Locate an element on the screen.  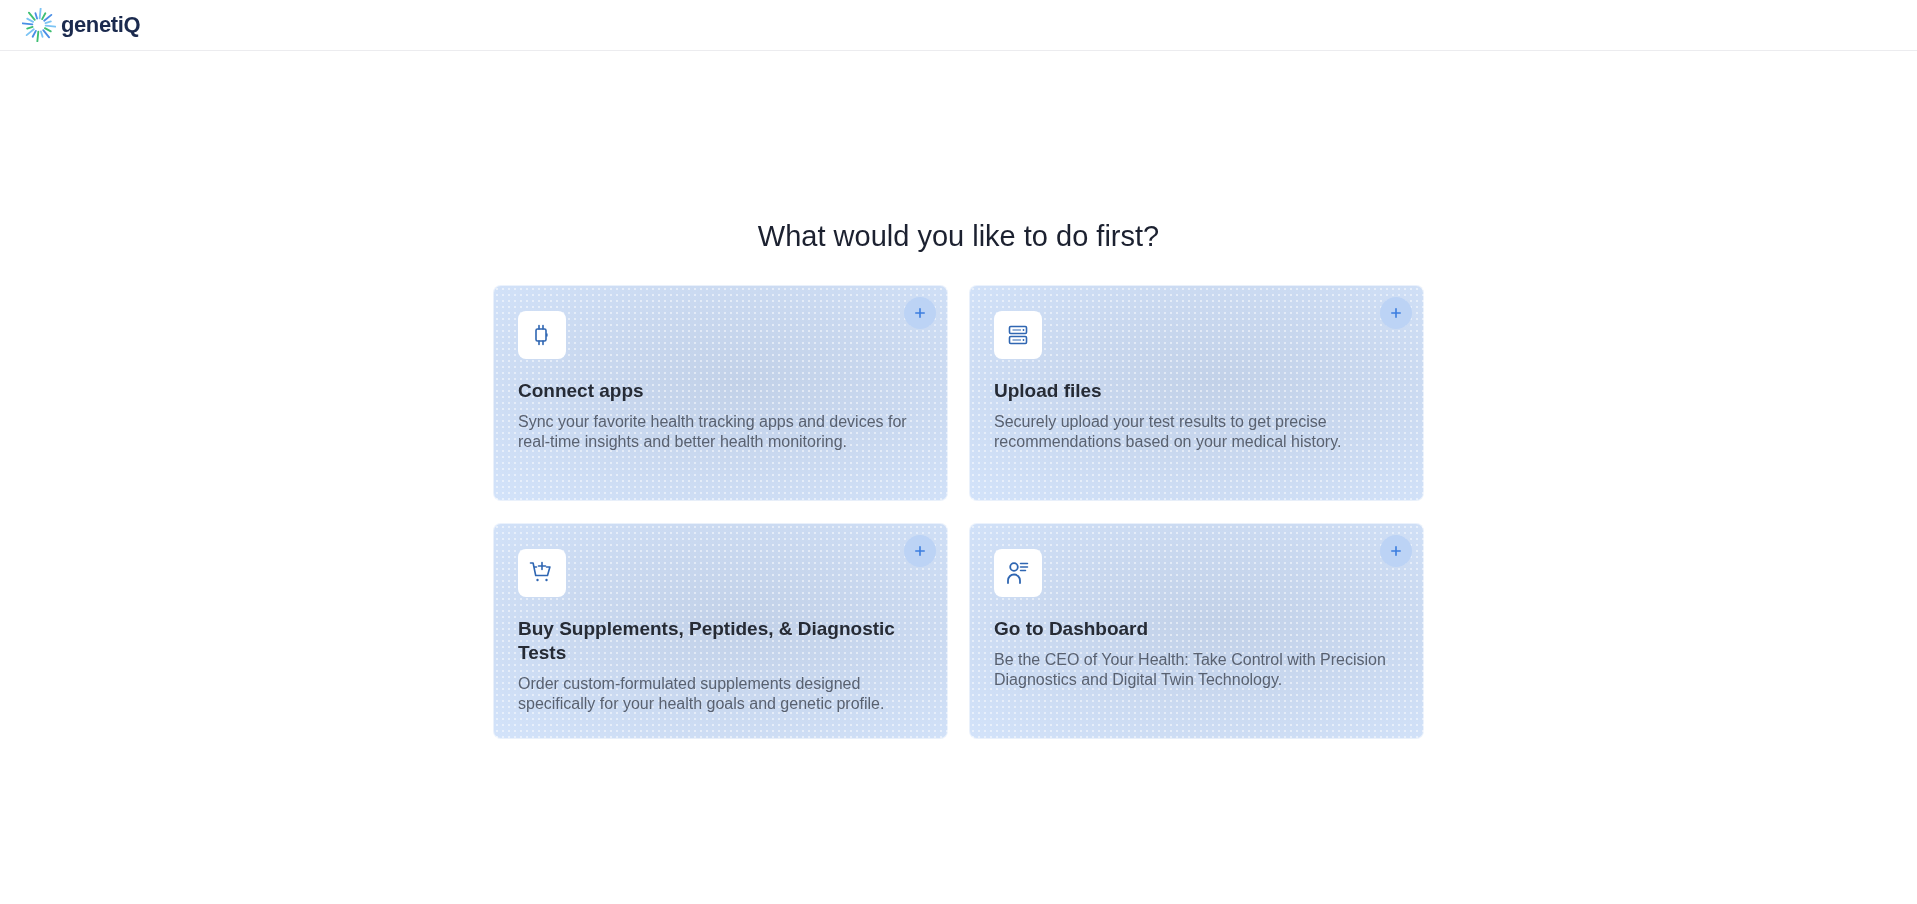
server-icon is located at coordinates (1018, 335).